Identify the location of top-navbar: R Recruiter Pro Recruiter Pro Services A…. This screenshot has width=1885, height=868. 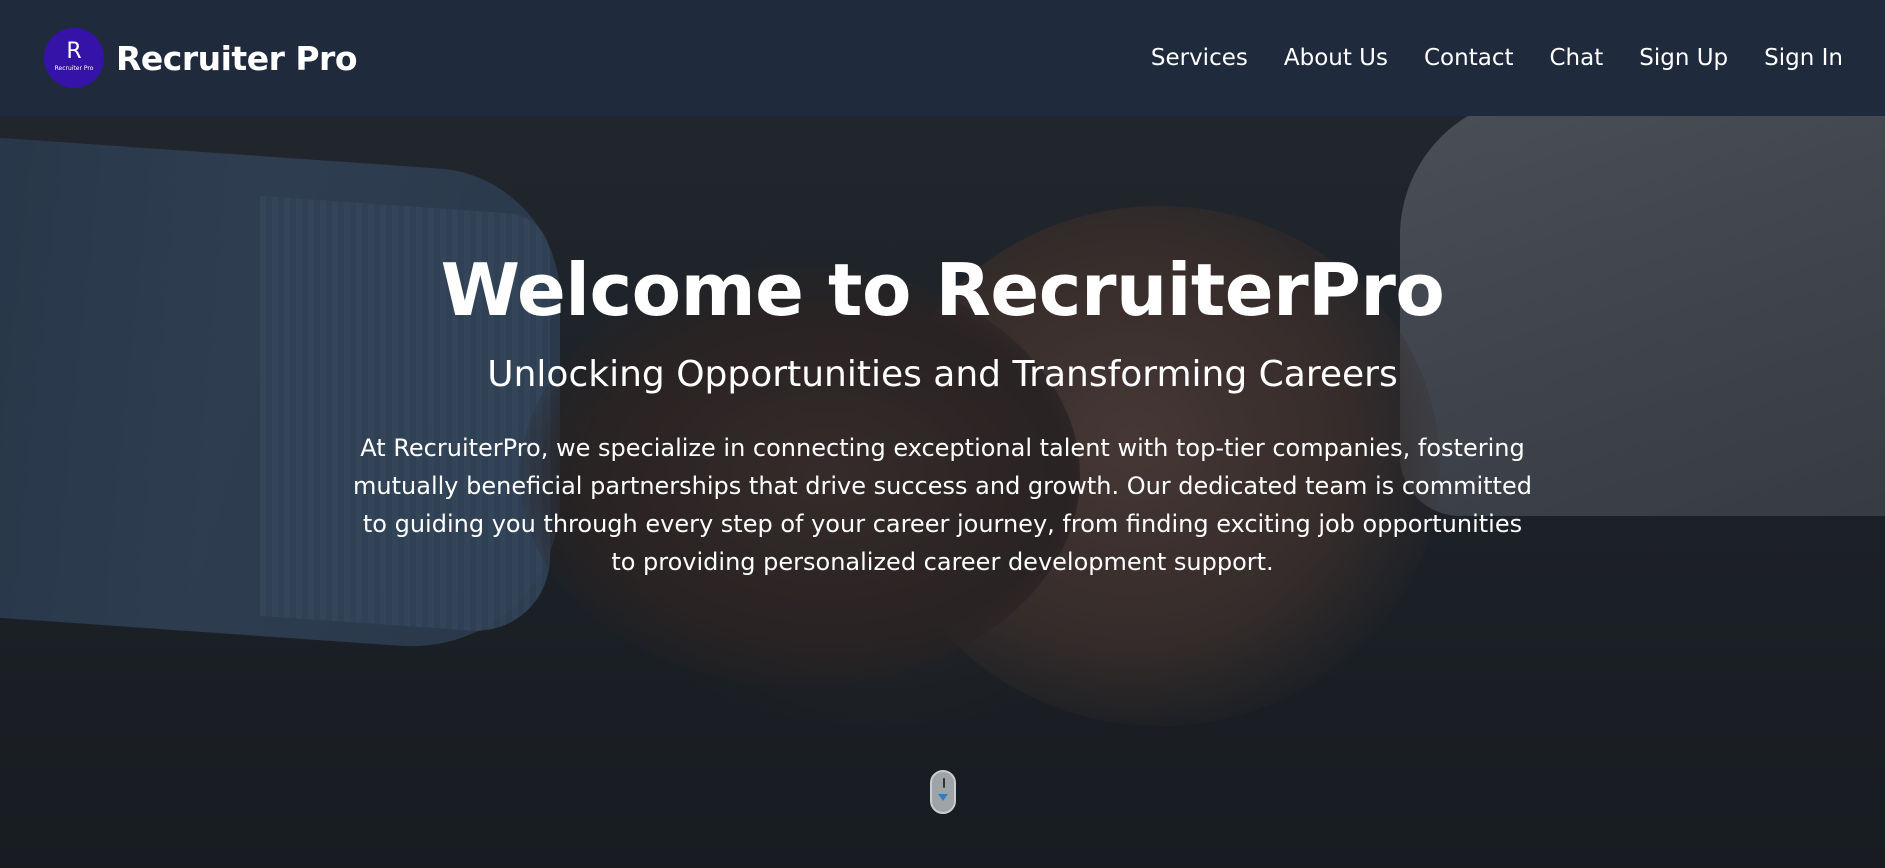
(942, 58).